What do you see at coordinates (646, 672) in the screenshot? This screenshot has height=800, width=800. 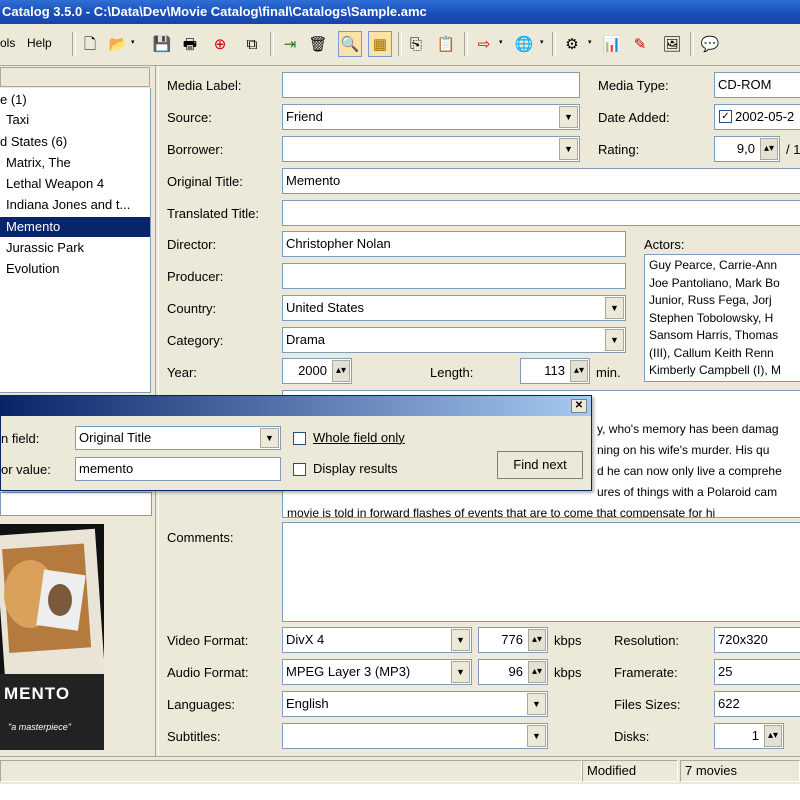 I see `framerate-label: Framerate:` at bounding box center [646, 672].